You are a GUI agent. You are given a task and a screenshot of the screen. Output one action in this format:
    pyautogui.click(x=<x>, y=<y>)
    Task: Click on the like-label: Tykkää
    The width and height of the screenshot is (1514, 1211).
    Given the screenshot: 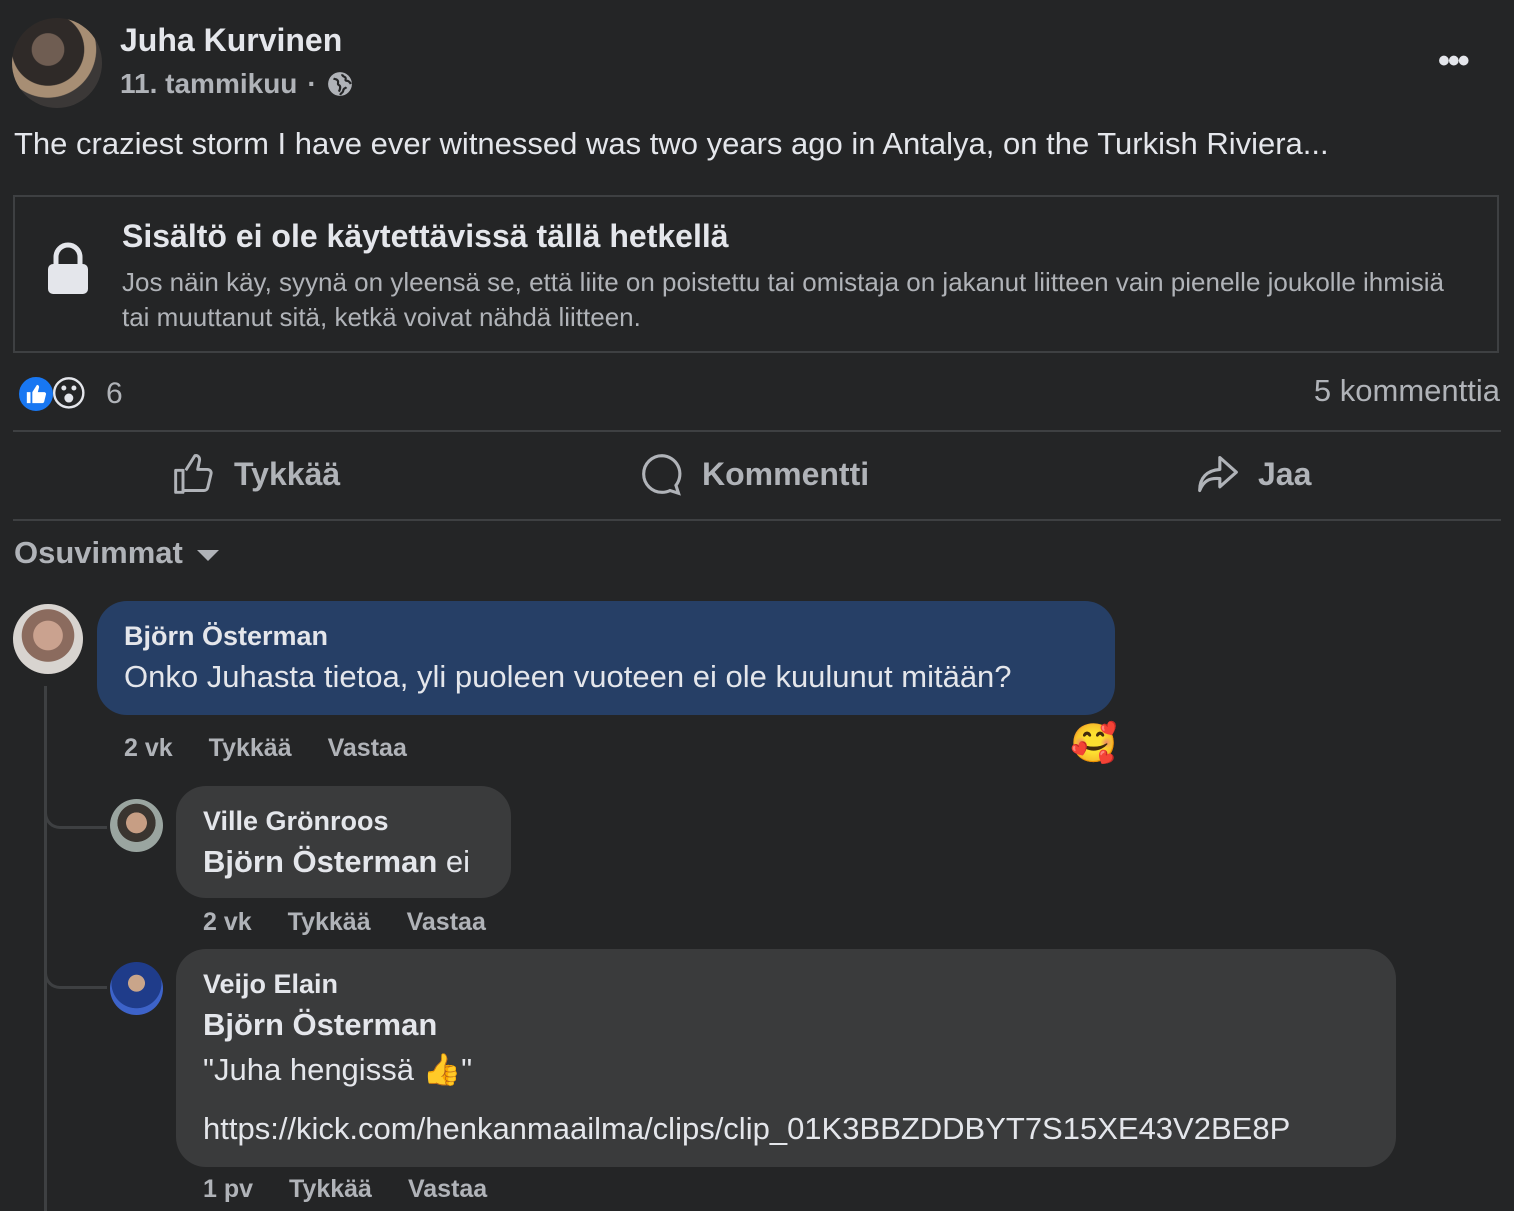 What is the action you would take?
    pyautogui.click(x=287, y=473)
    